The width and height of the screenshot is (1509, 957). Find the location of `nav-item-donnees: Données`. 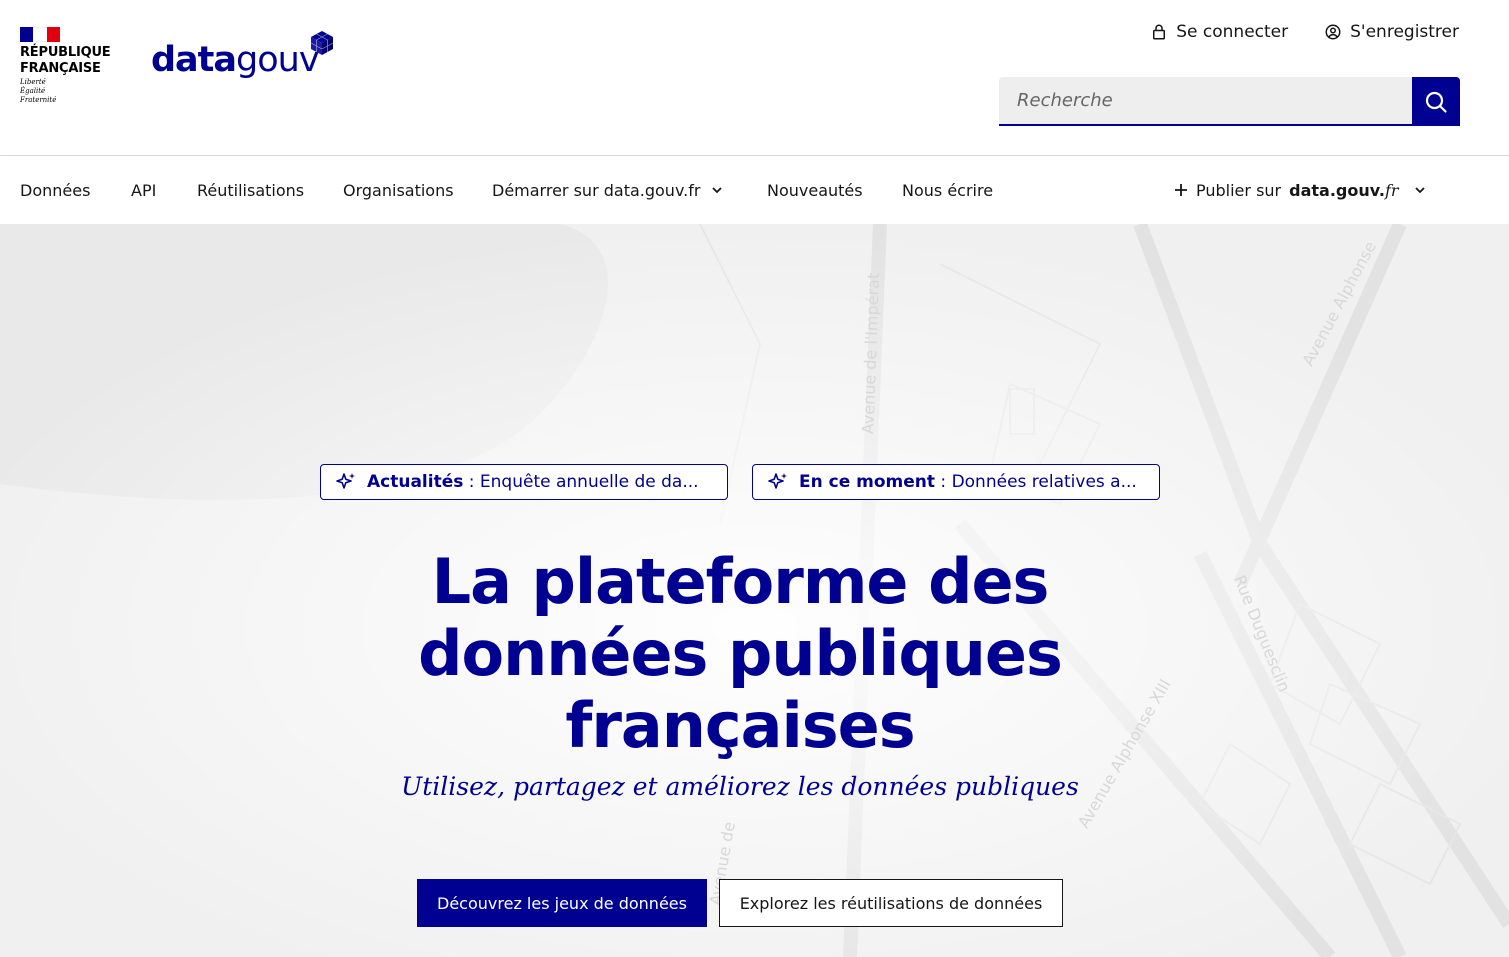

nav-item-donnees: Données is located at coordinates (55, 190).